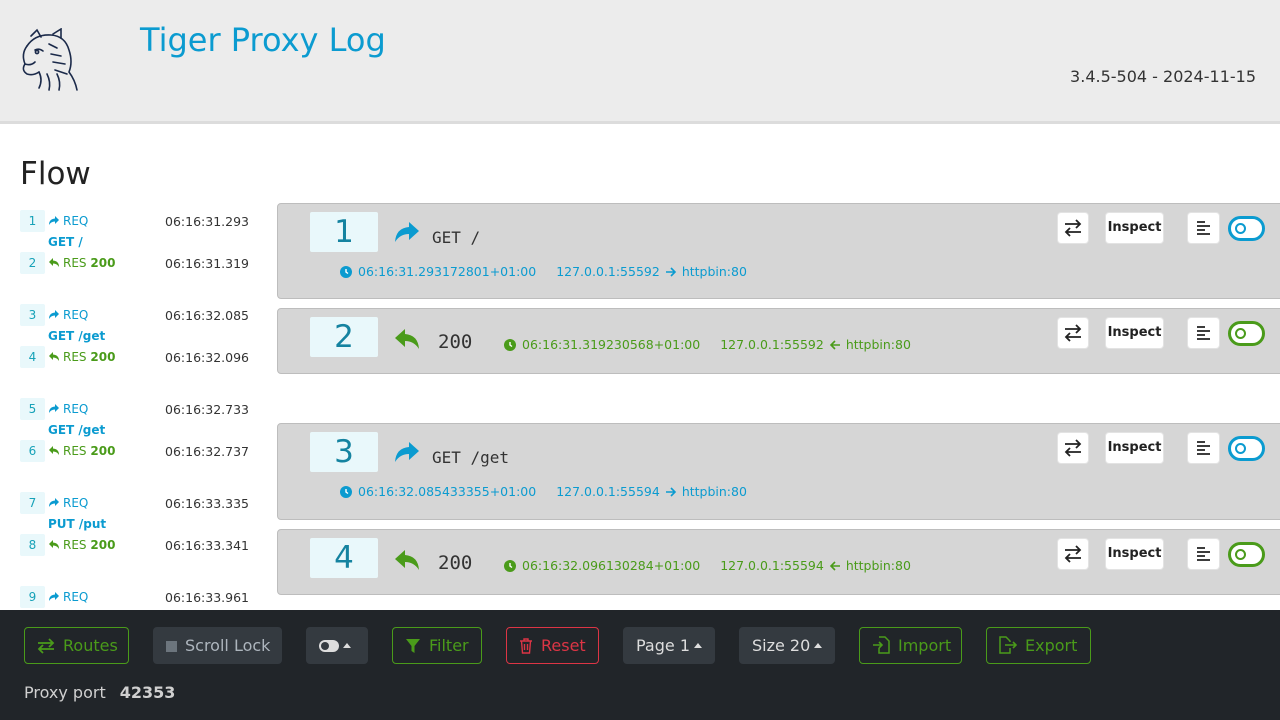 Image resolution: width=1280 pixels, height=720 pixels. What do you see at coordinates (140, 357) in the screenshot?
I see `sidebar-item: 4 RES 200 06:16:32.096` at bounding box center [140, 357].